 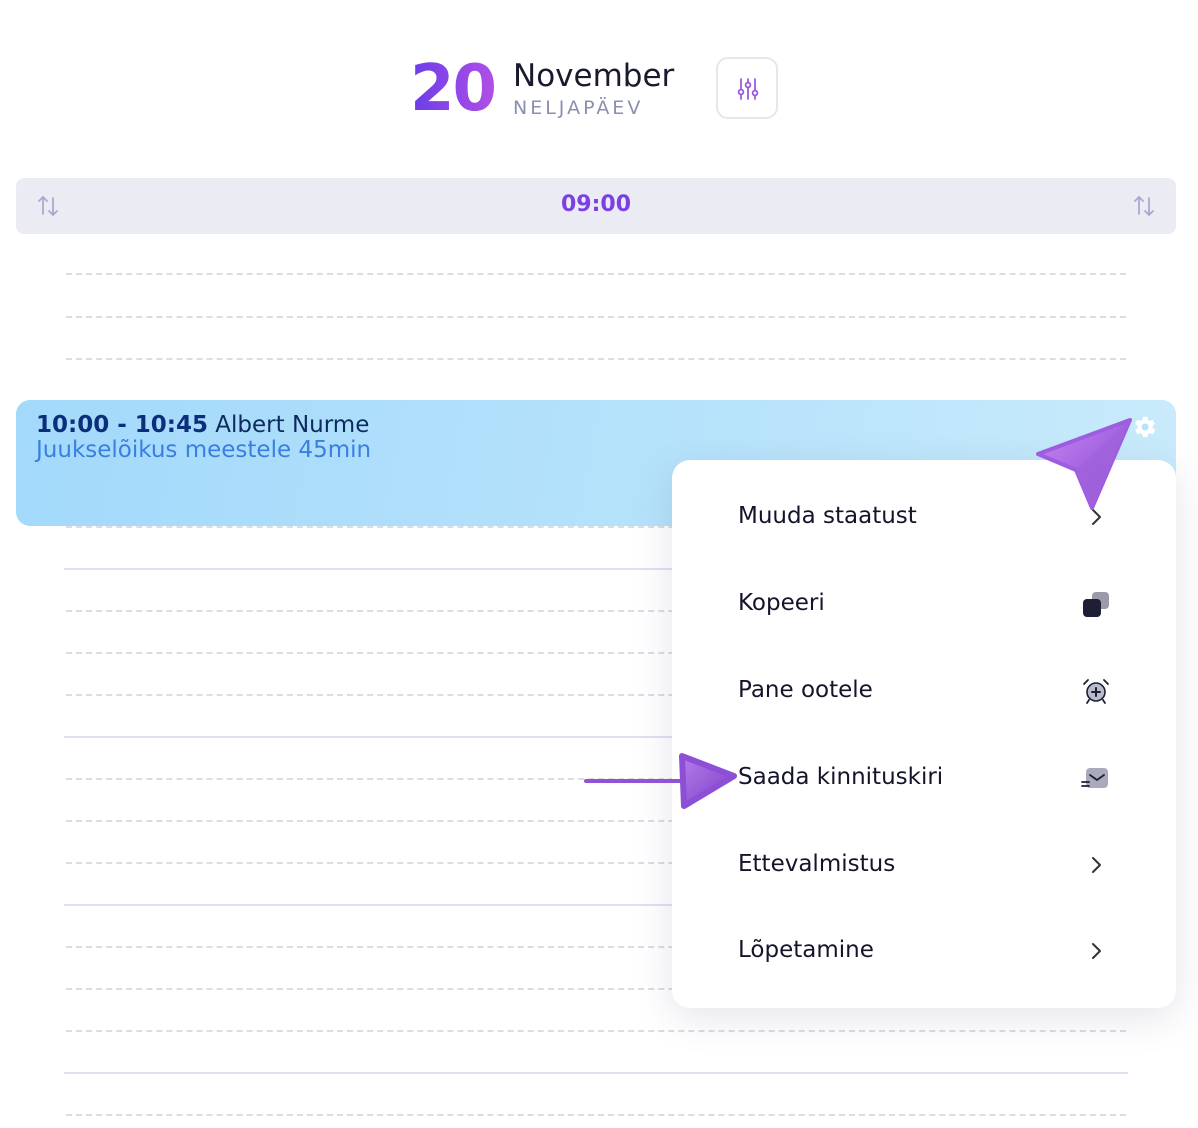 What do you see at coordinates (660, 781) in the screenshot?
I see `arrow-pointer-icon` at bounding box center [660, 781].